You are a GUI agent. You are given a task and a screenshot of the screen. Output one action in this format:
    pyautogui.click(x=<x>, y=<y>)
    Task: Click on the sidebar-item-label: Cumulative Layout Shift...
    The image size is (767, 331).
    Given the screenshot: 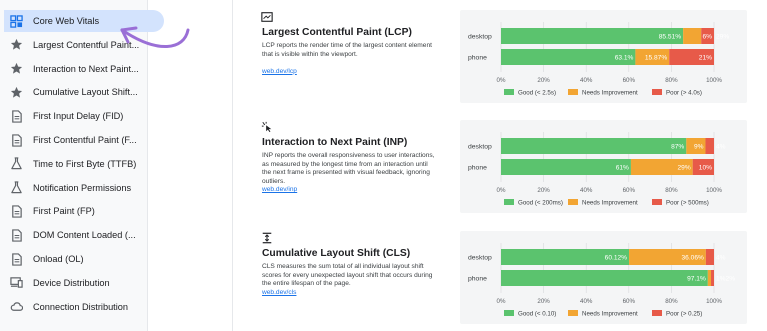 What is the action you would take?
    pyautogui.click(x=85, y=92)
    